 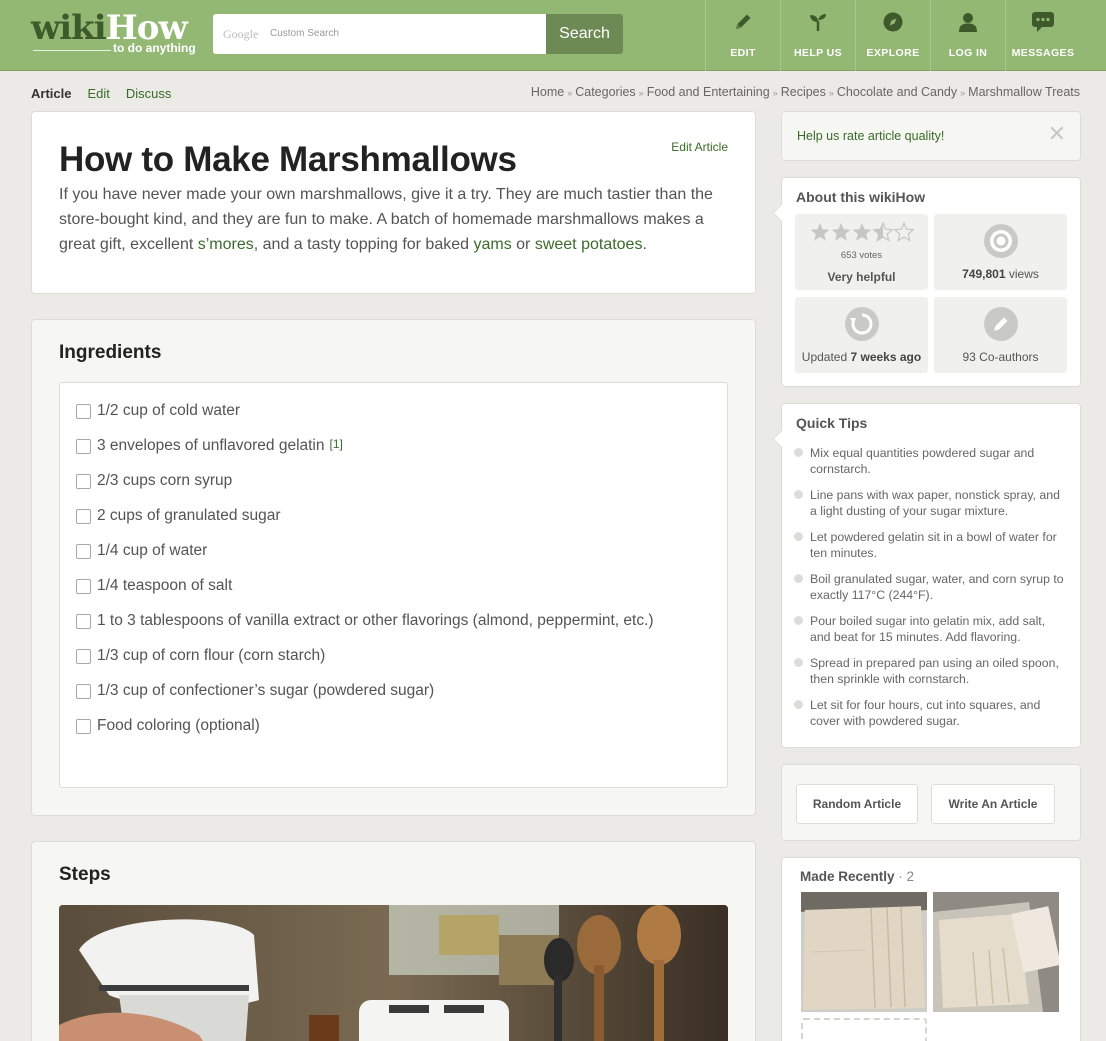 I want to click on tab-article: Article, so click(x=51, y=93).